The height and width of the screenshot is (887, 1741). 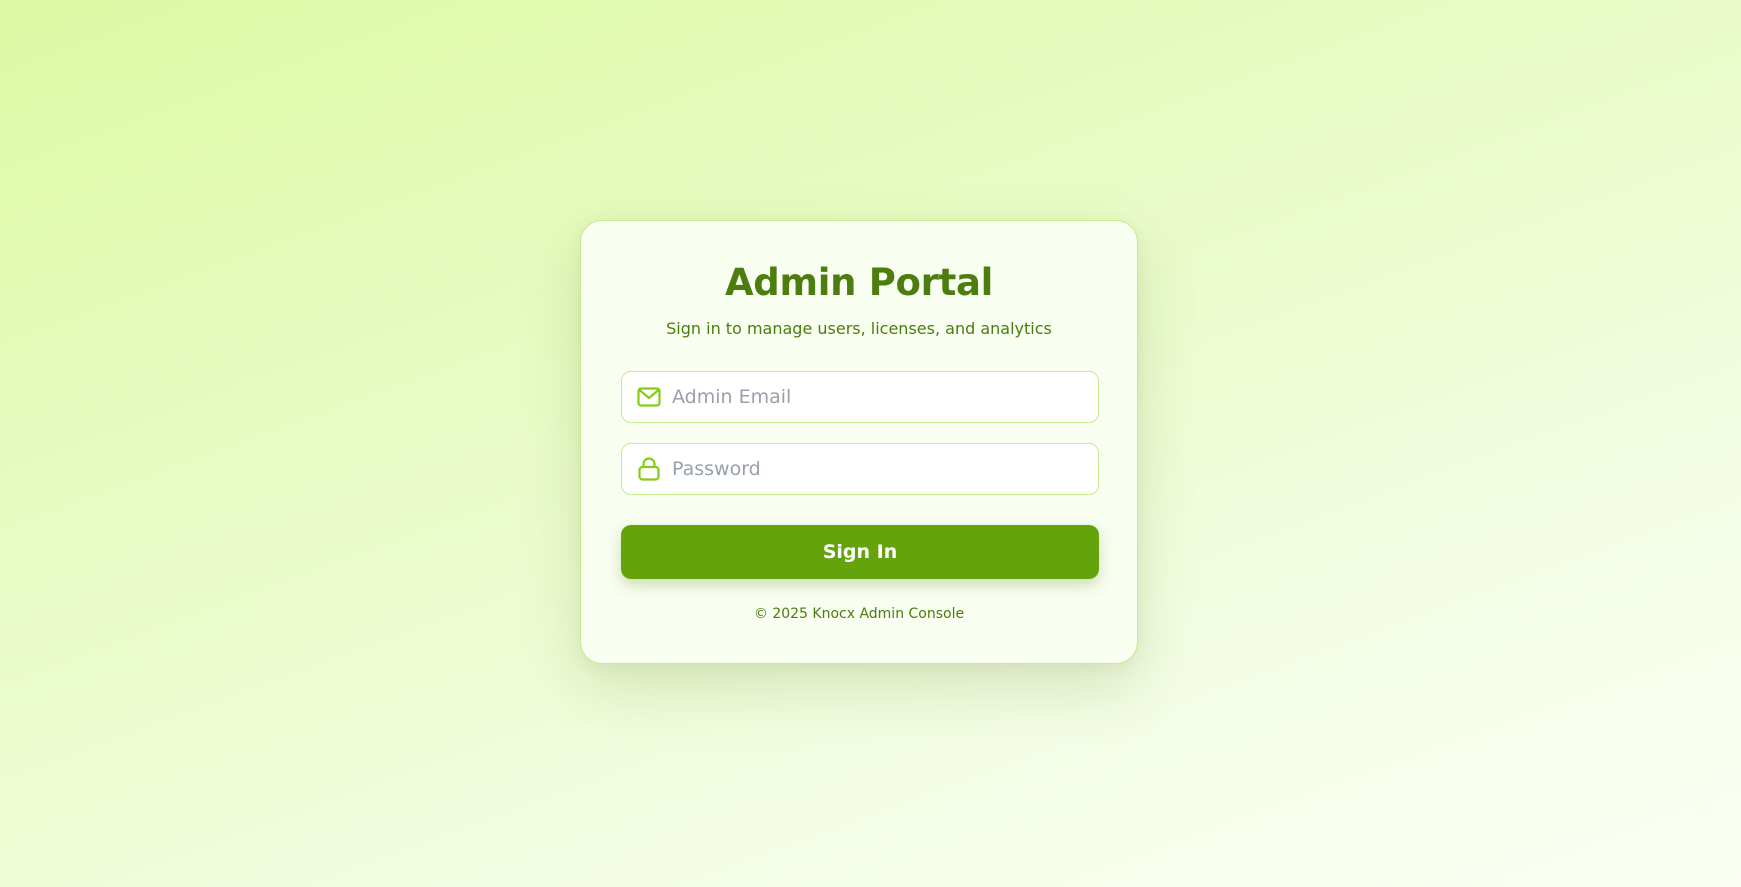 What do you see at coordinates (860, 552) in the screenshot?
I see `sign-in-button: Sign In` at bounding box center [860, 552].